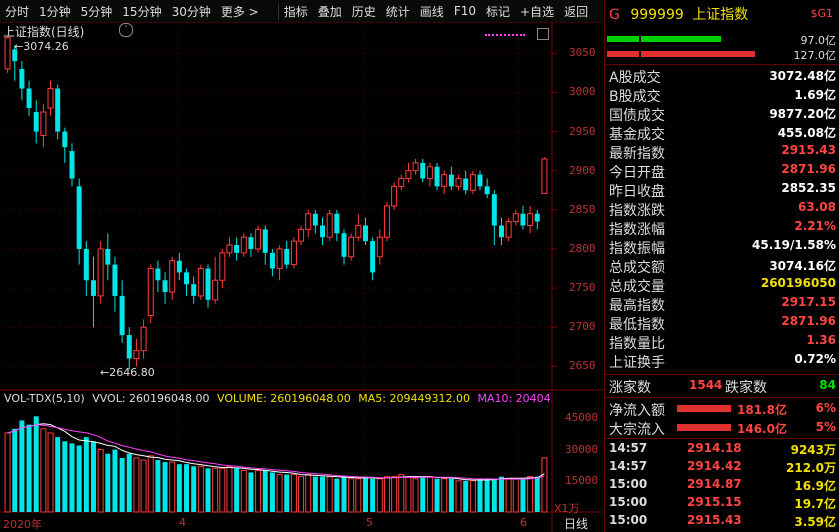 The width and height of the screenshot is (839, 532). Describe the element at coordinates (815, 95) in the screenshot. I see `stat-value: 1.69亿` at that location.